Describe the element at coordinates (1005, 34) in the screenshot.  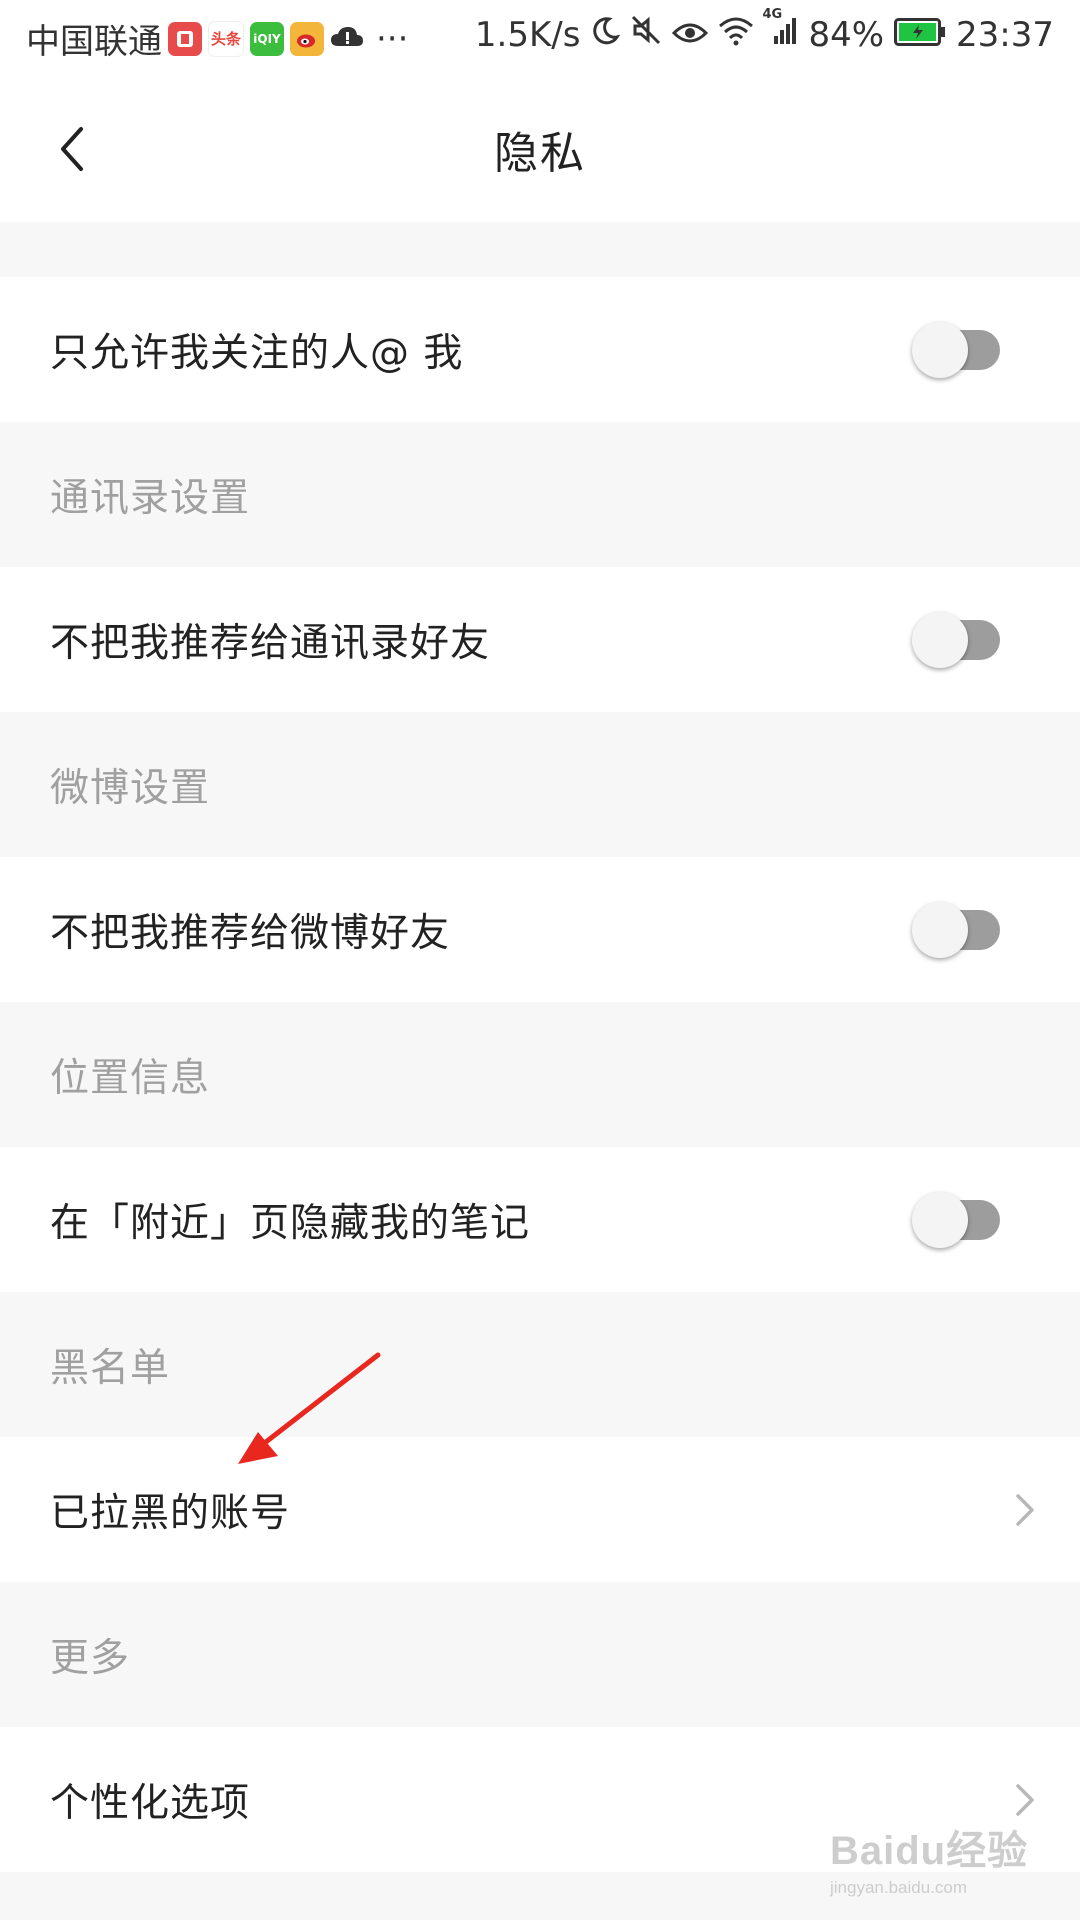
I see `clock-label: 23:37` at that location.